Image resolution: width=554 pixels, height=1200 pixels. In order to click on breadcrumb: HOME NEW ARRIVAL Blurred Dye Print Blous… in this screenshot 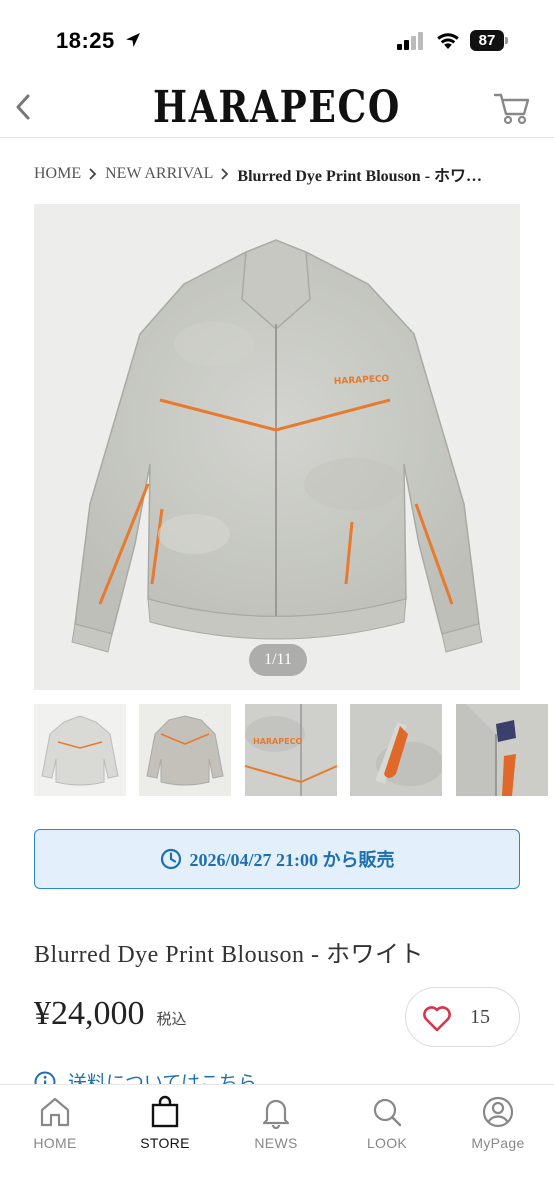, I will do `click(279, 174)`.